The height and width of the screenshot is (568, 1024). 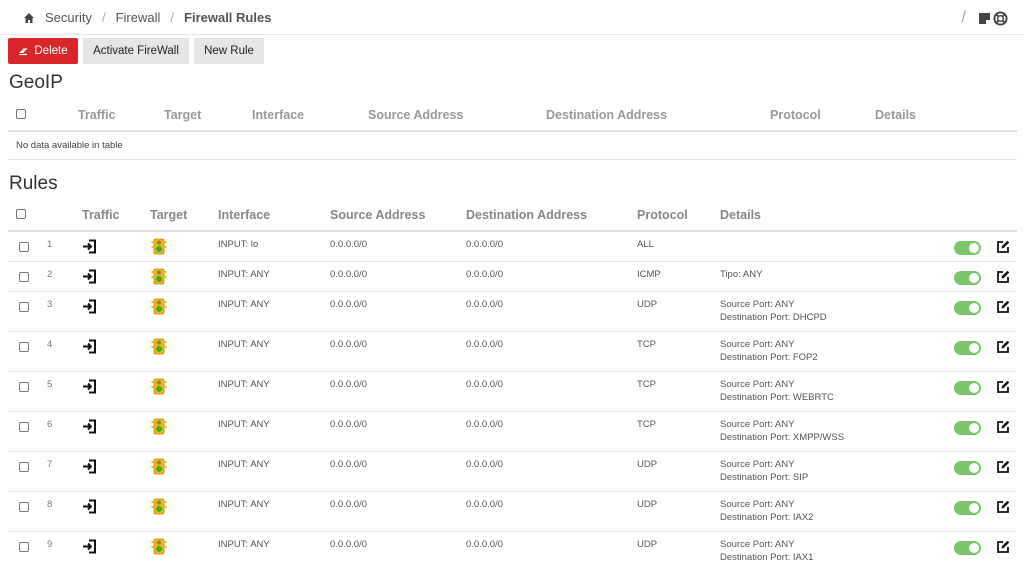 What do you see at coordinates (662, 215) in the screenshot?
I see `rules-col-protocol: Protocol` at bounding box center [662, 215].